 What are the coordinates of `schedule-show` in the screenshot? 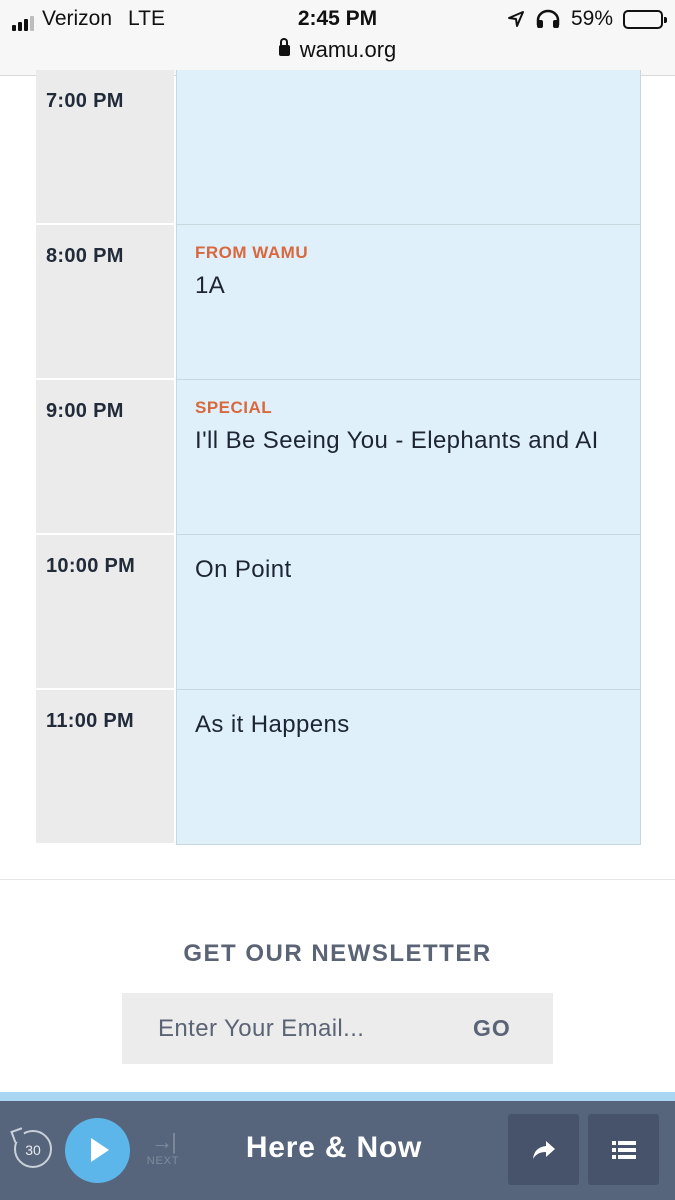 It's located at (408, 147).